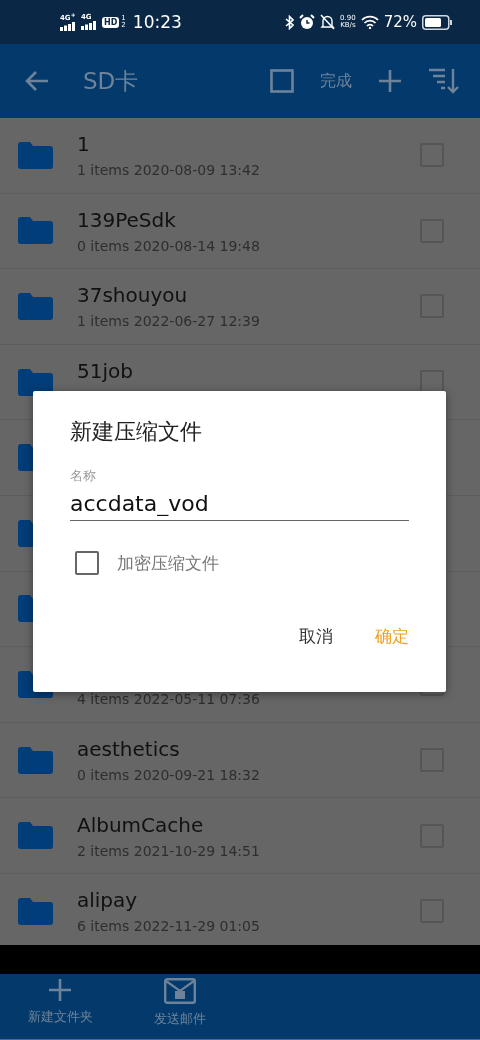 The width and height of the screenshot is (480, 1040). I want to click on battery-percent: 72%, so click(400, 22).